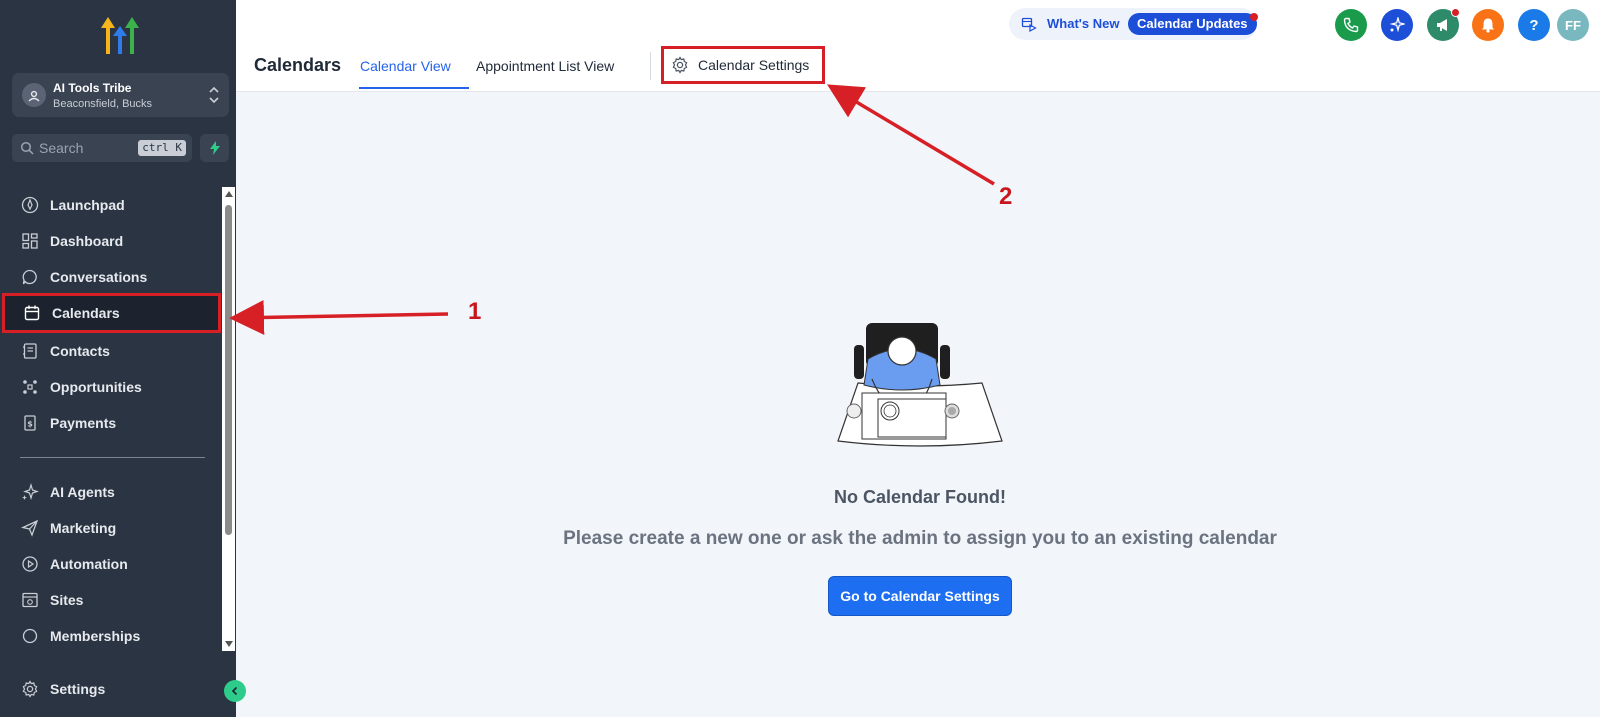  Describe the element at coordinates (162, 148) in the screenshot. I see `search-shortcut-badge: ctrl K` at that location.